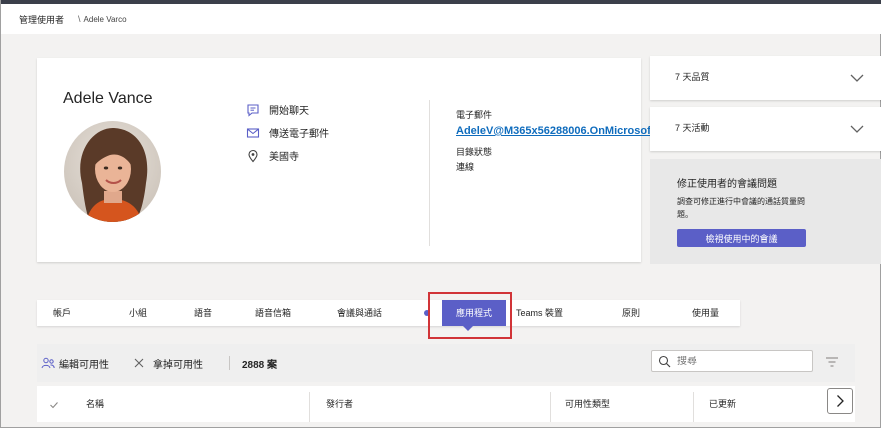 This screenshot has height=428, width=881. What do you see at coordinates (427, 313) in the screenshot?
I see `tab-indicator-dot` at bounding box center [427, 313].